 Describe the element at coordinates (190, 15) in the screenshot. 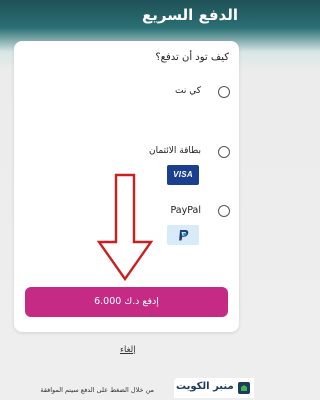

I see `page-title: الدفع السريع` at that location.